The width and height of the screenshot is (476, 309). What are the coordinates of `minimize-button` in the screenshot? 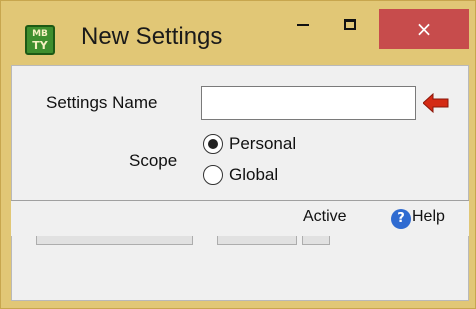 It's located at (303, 24).